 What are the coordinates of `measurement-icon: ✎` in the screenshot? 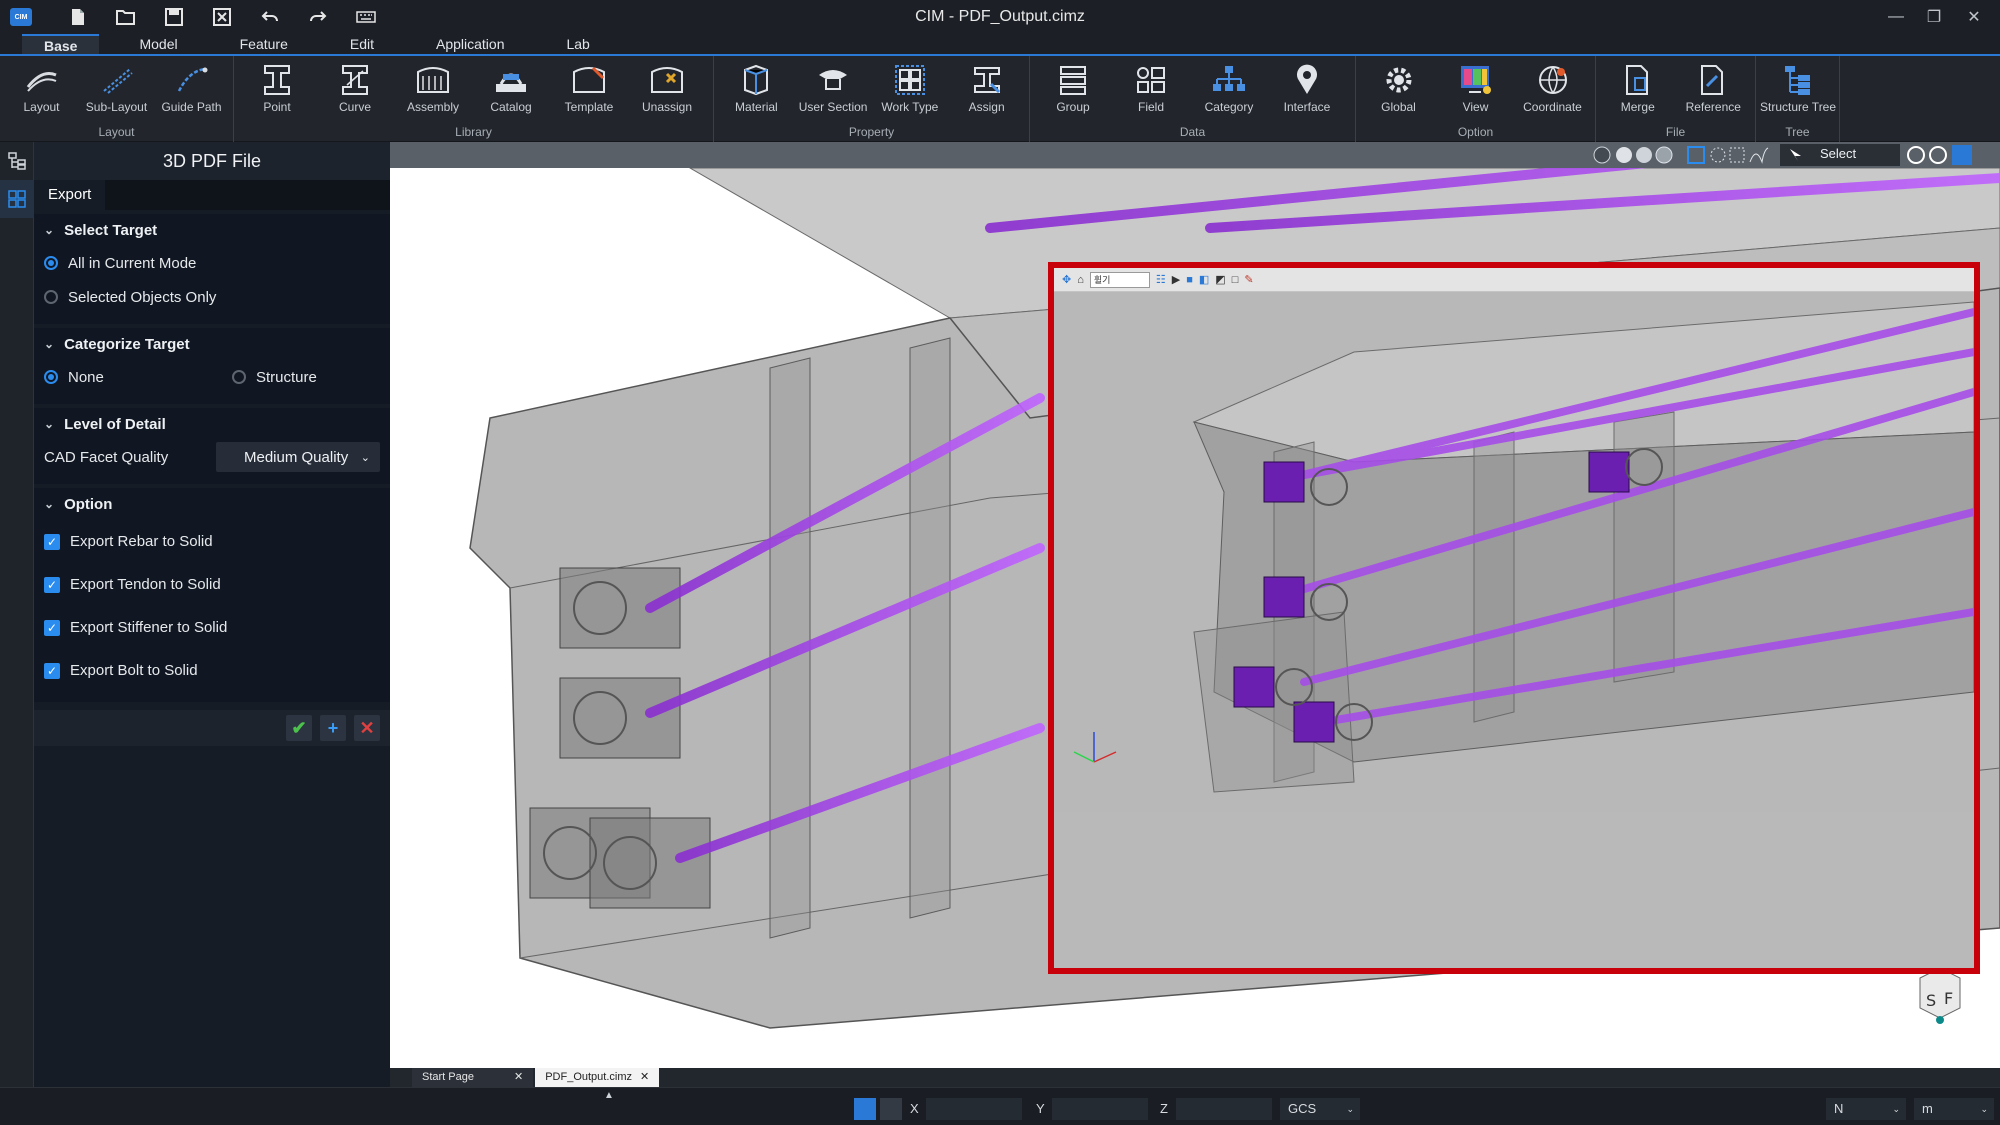 It's located at (1248, 279).